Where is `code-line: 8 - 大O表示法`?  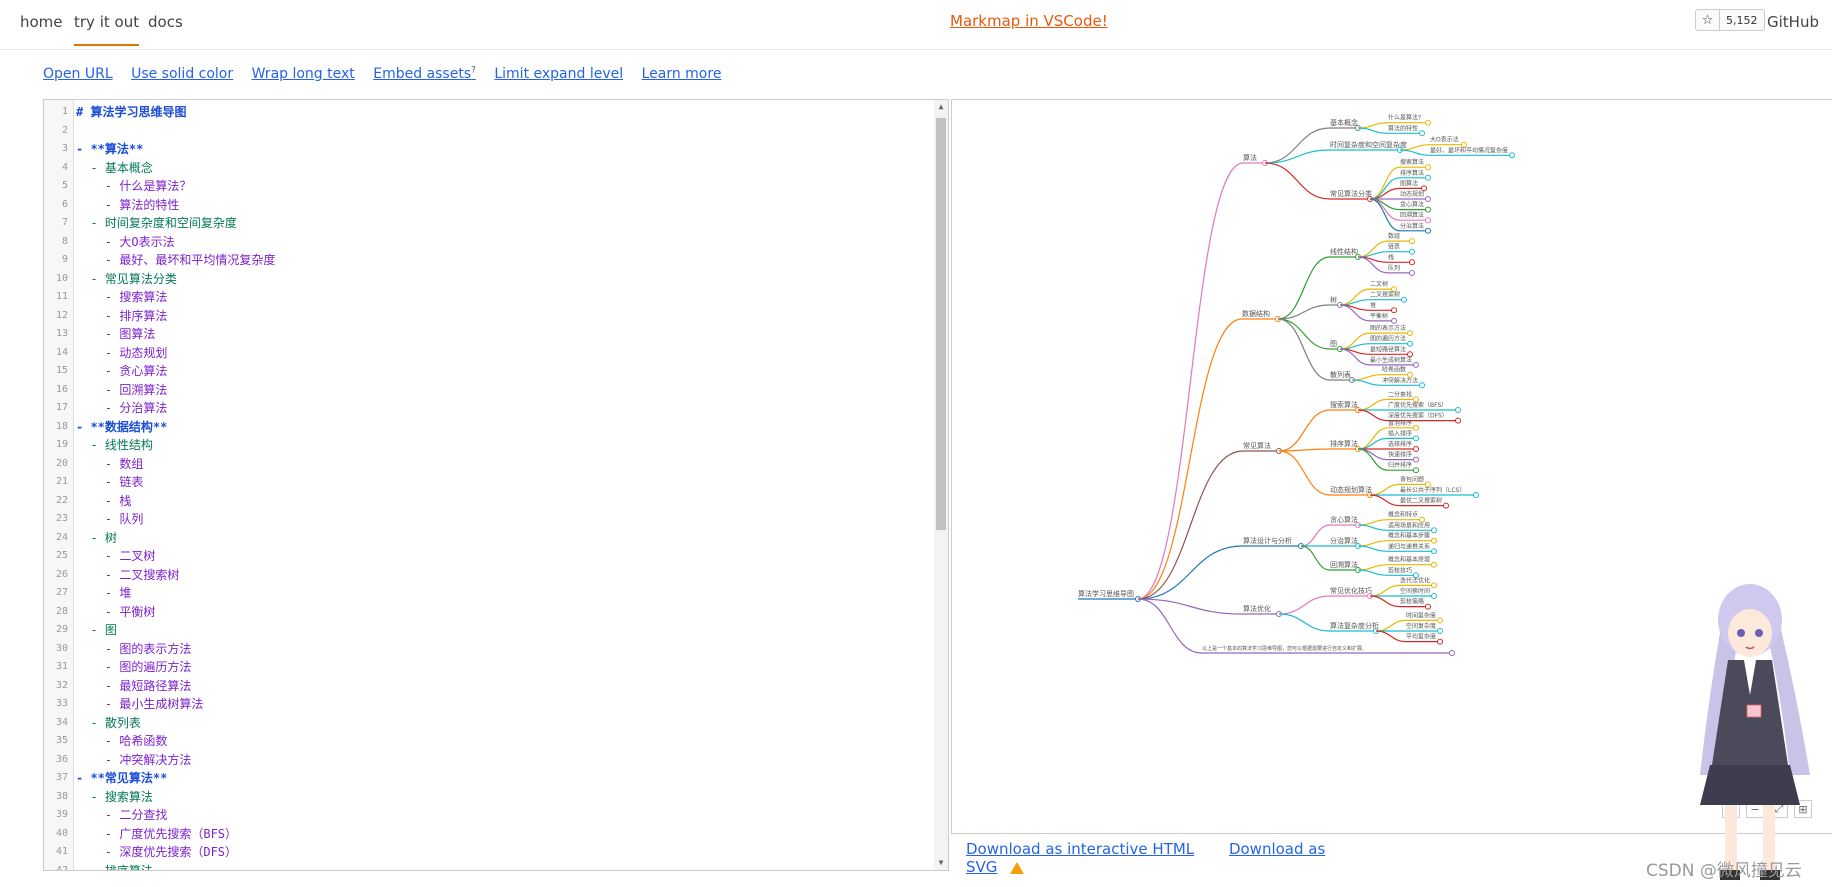
code-line: 8 - 大O表示法 is located at coordinates (484, 242).